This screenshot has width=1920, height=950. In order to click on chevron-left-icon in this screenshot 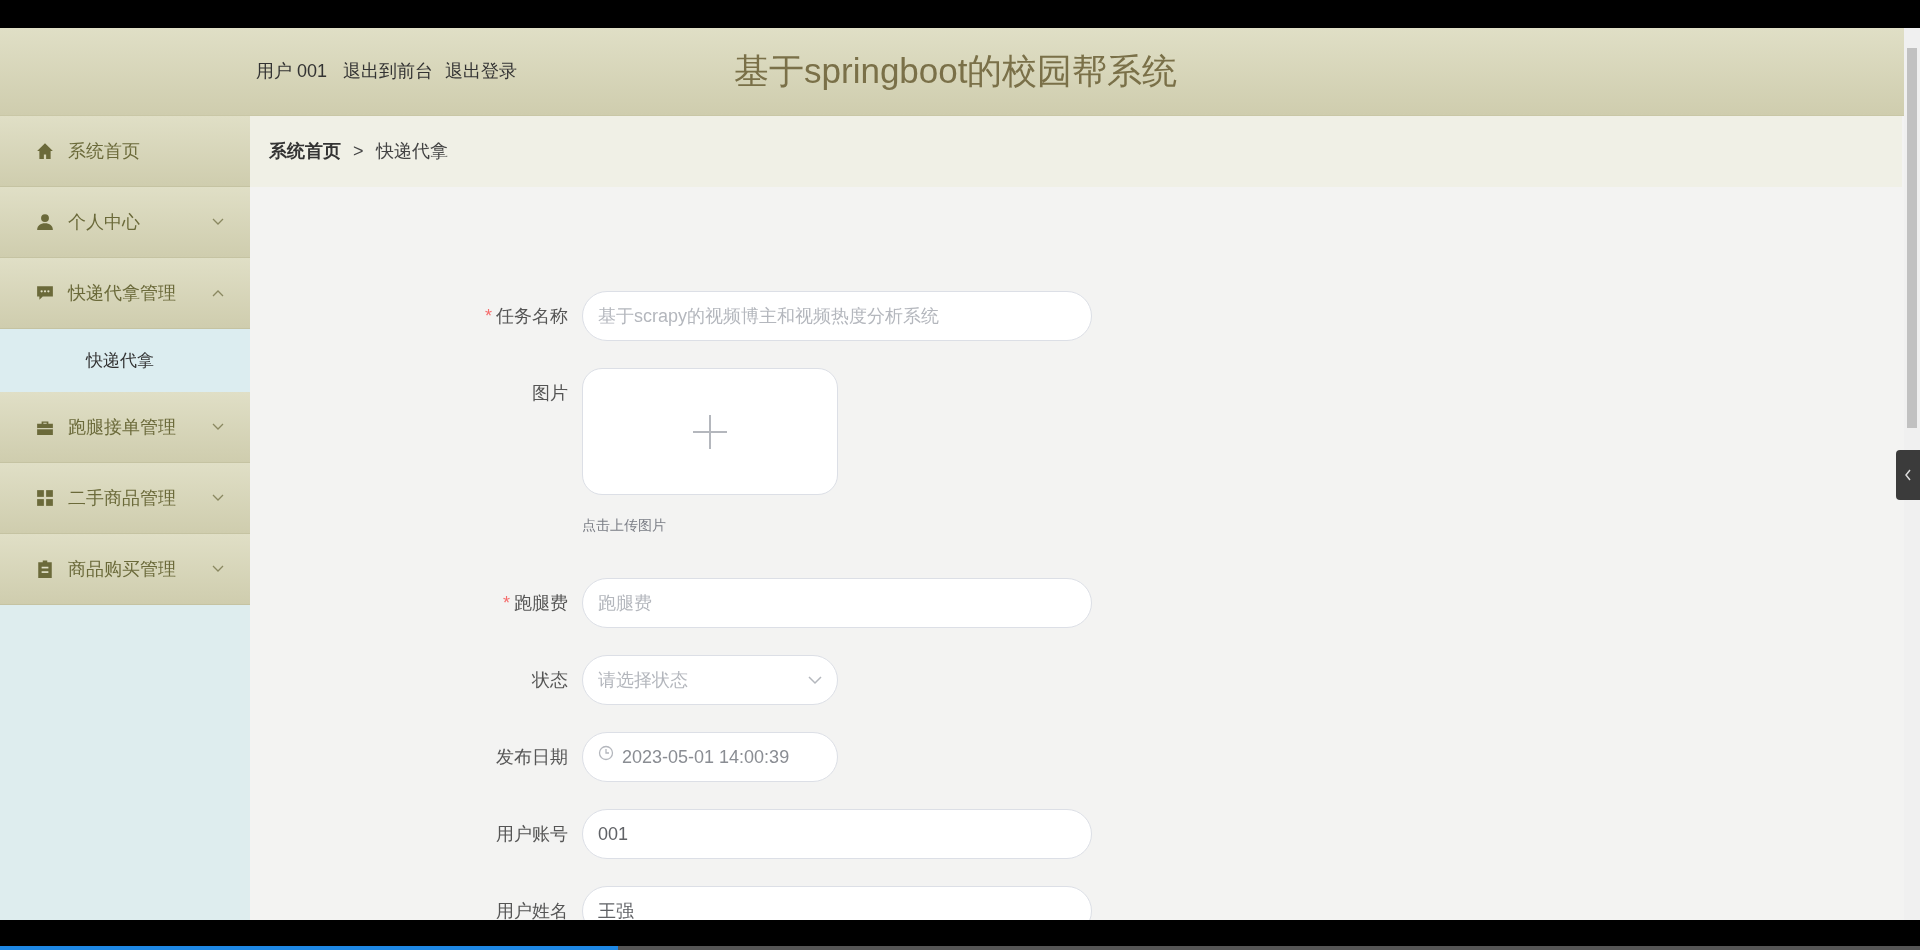, I will do `click(1908, 475)`.